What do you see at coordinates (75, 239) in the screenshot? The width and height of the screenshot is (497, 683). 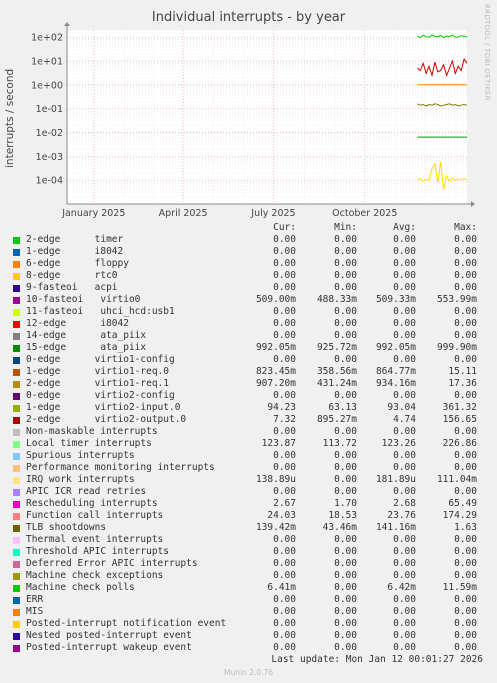 I see `legend-label: 2-edge timer` at bounding box center [75, 239].